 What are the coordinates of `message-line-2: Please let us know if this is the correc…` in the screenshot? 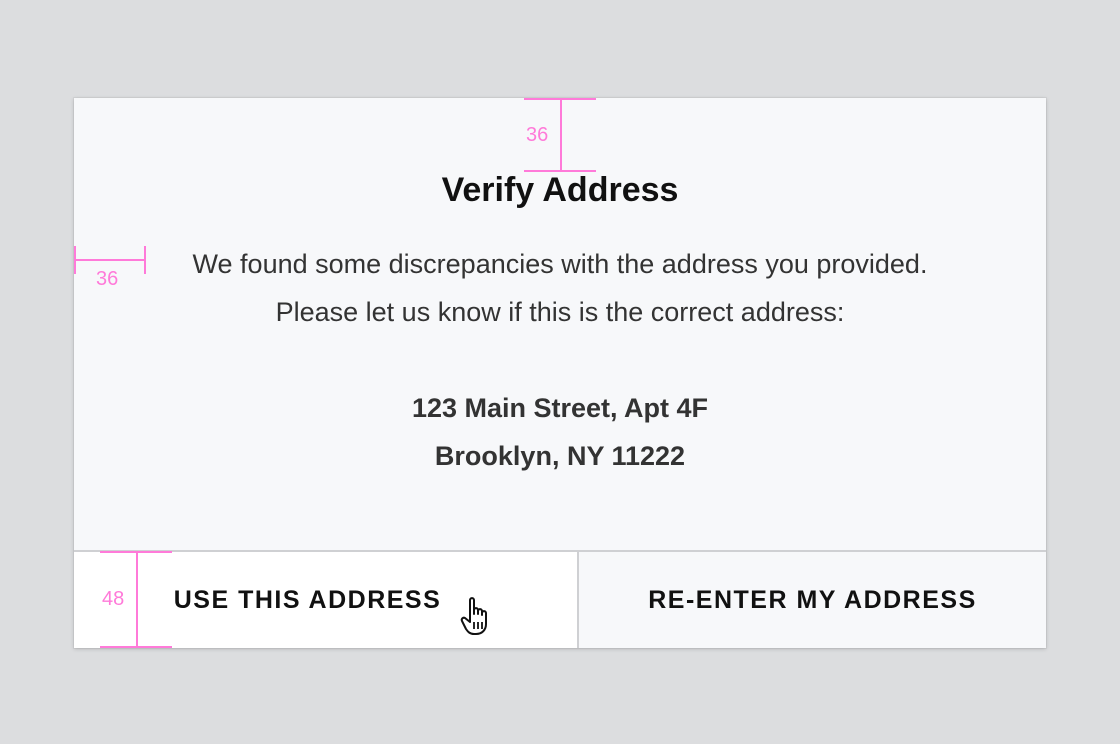 It's located at (560, 312).